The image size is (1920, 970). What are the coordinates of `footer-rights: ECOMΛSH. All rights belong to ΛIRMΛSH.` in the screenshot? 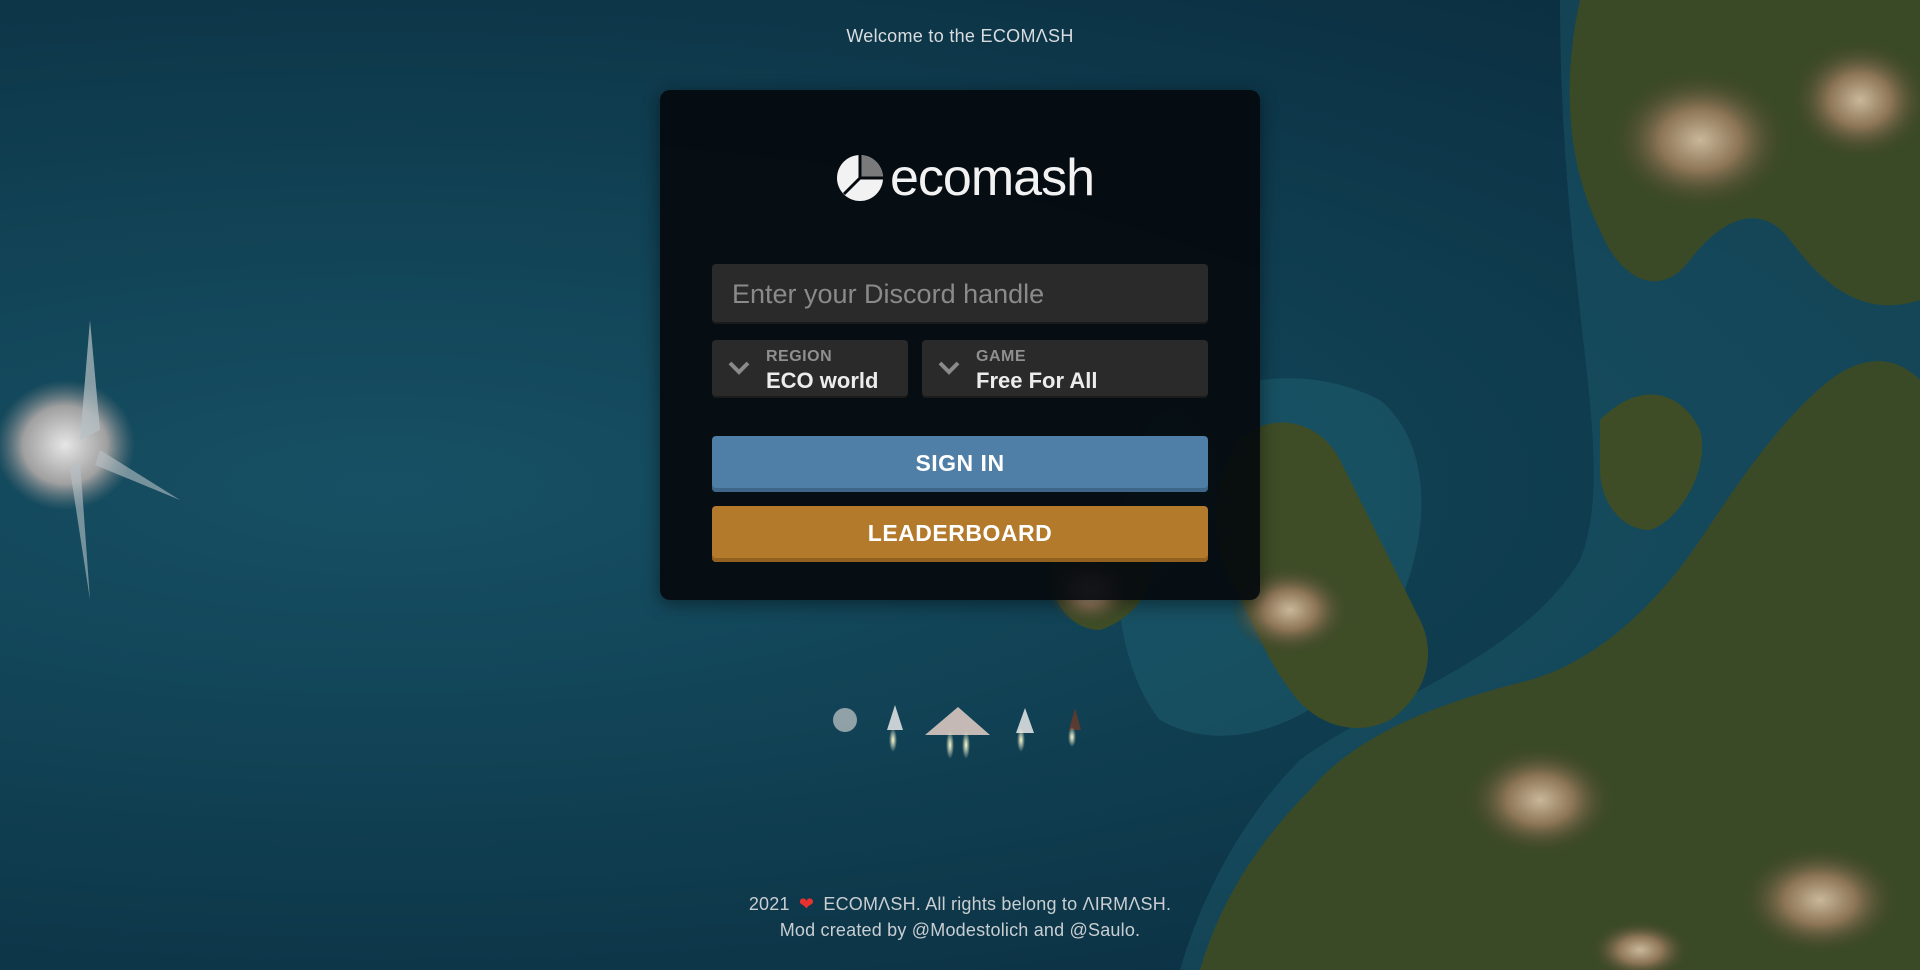 It's located at (997, 904).